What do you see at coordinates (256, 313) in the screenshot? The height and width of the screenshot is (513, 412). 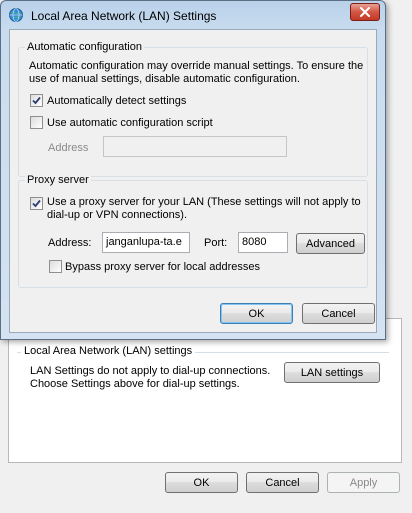 I see `ok-button: OK` at bounding box center [256, 313].